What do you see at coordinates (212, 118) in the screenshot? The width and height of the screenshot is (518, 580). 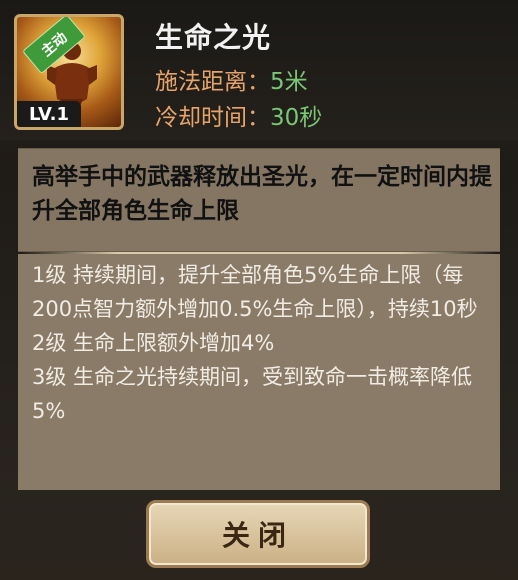 I see `cooldown-label: 冷却时间：` at bounding box center [212, 118].